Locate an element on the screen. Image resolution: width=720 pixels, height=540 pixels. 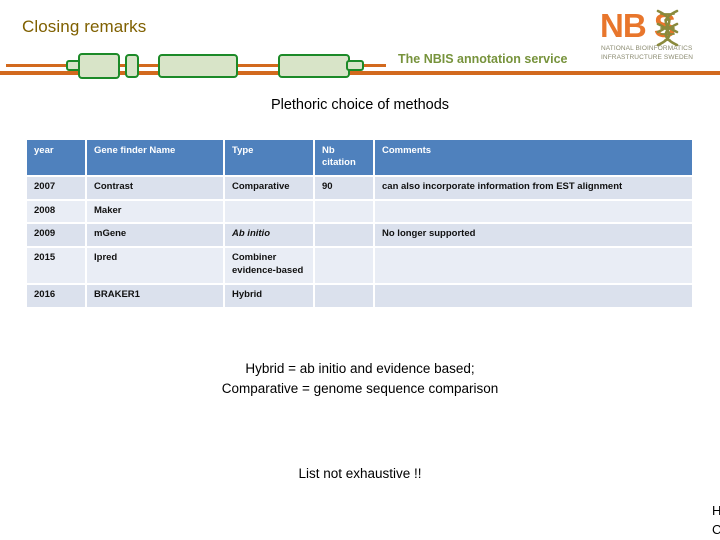
clipped-corner-text: H C is located at coordinates (716, 521).